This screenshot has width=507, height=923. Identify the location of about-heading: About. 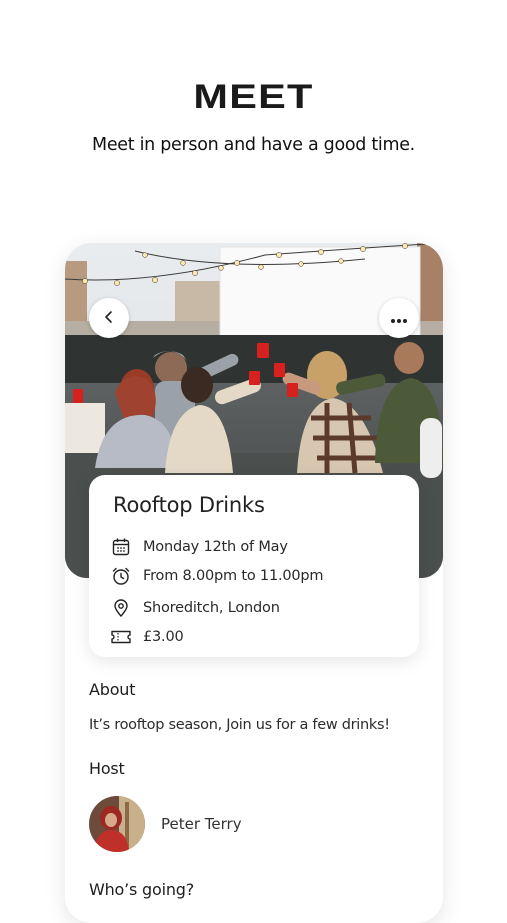
(112, 689).